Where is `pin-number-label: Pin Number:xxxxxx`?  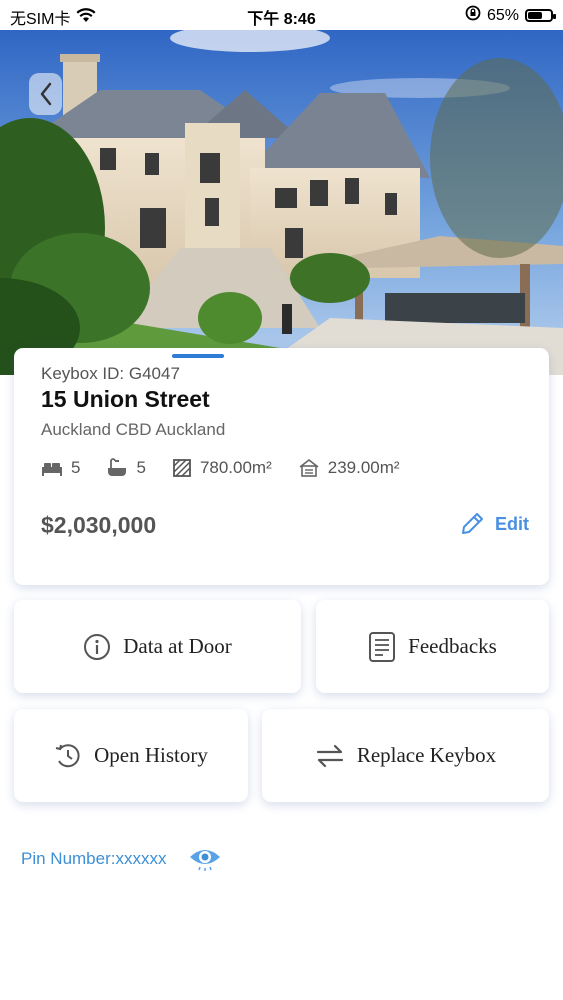 pin-number-label: Pin Number:xxxxxx is located at coordinates (94, 858).